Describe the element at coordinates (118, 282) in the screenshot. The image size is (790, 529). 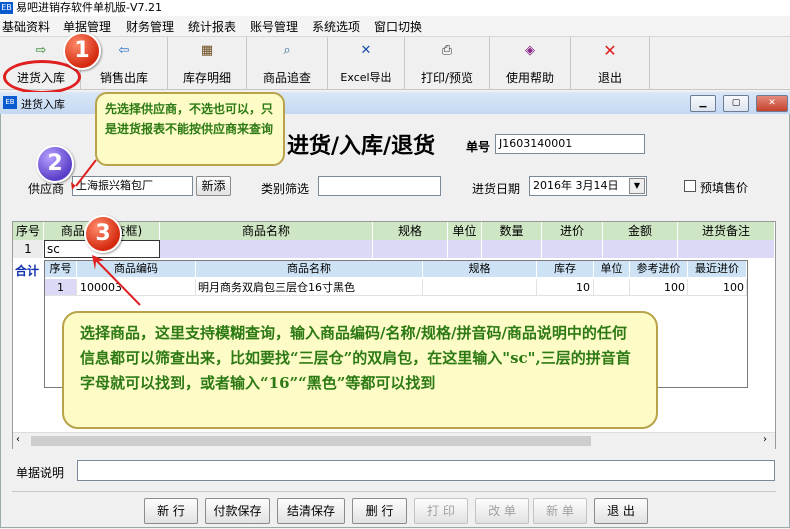
I see `arrow-to-search` at that location.